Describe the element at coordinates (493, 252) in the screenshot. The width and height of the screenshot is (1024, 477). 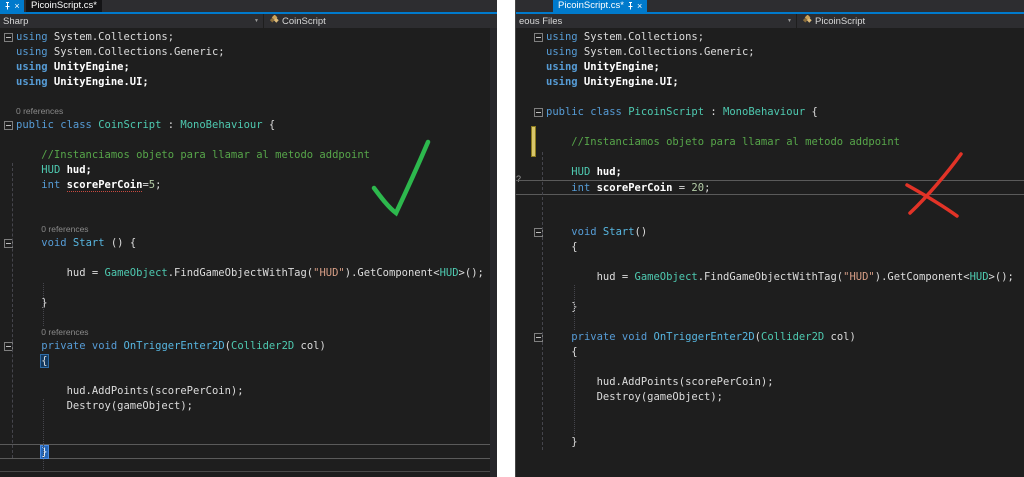
I see `vertical-scrollbar` at that location.